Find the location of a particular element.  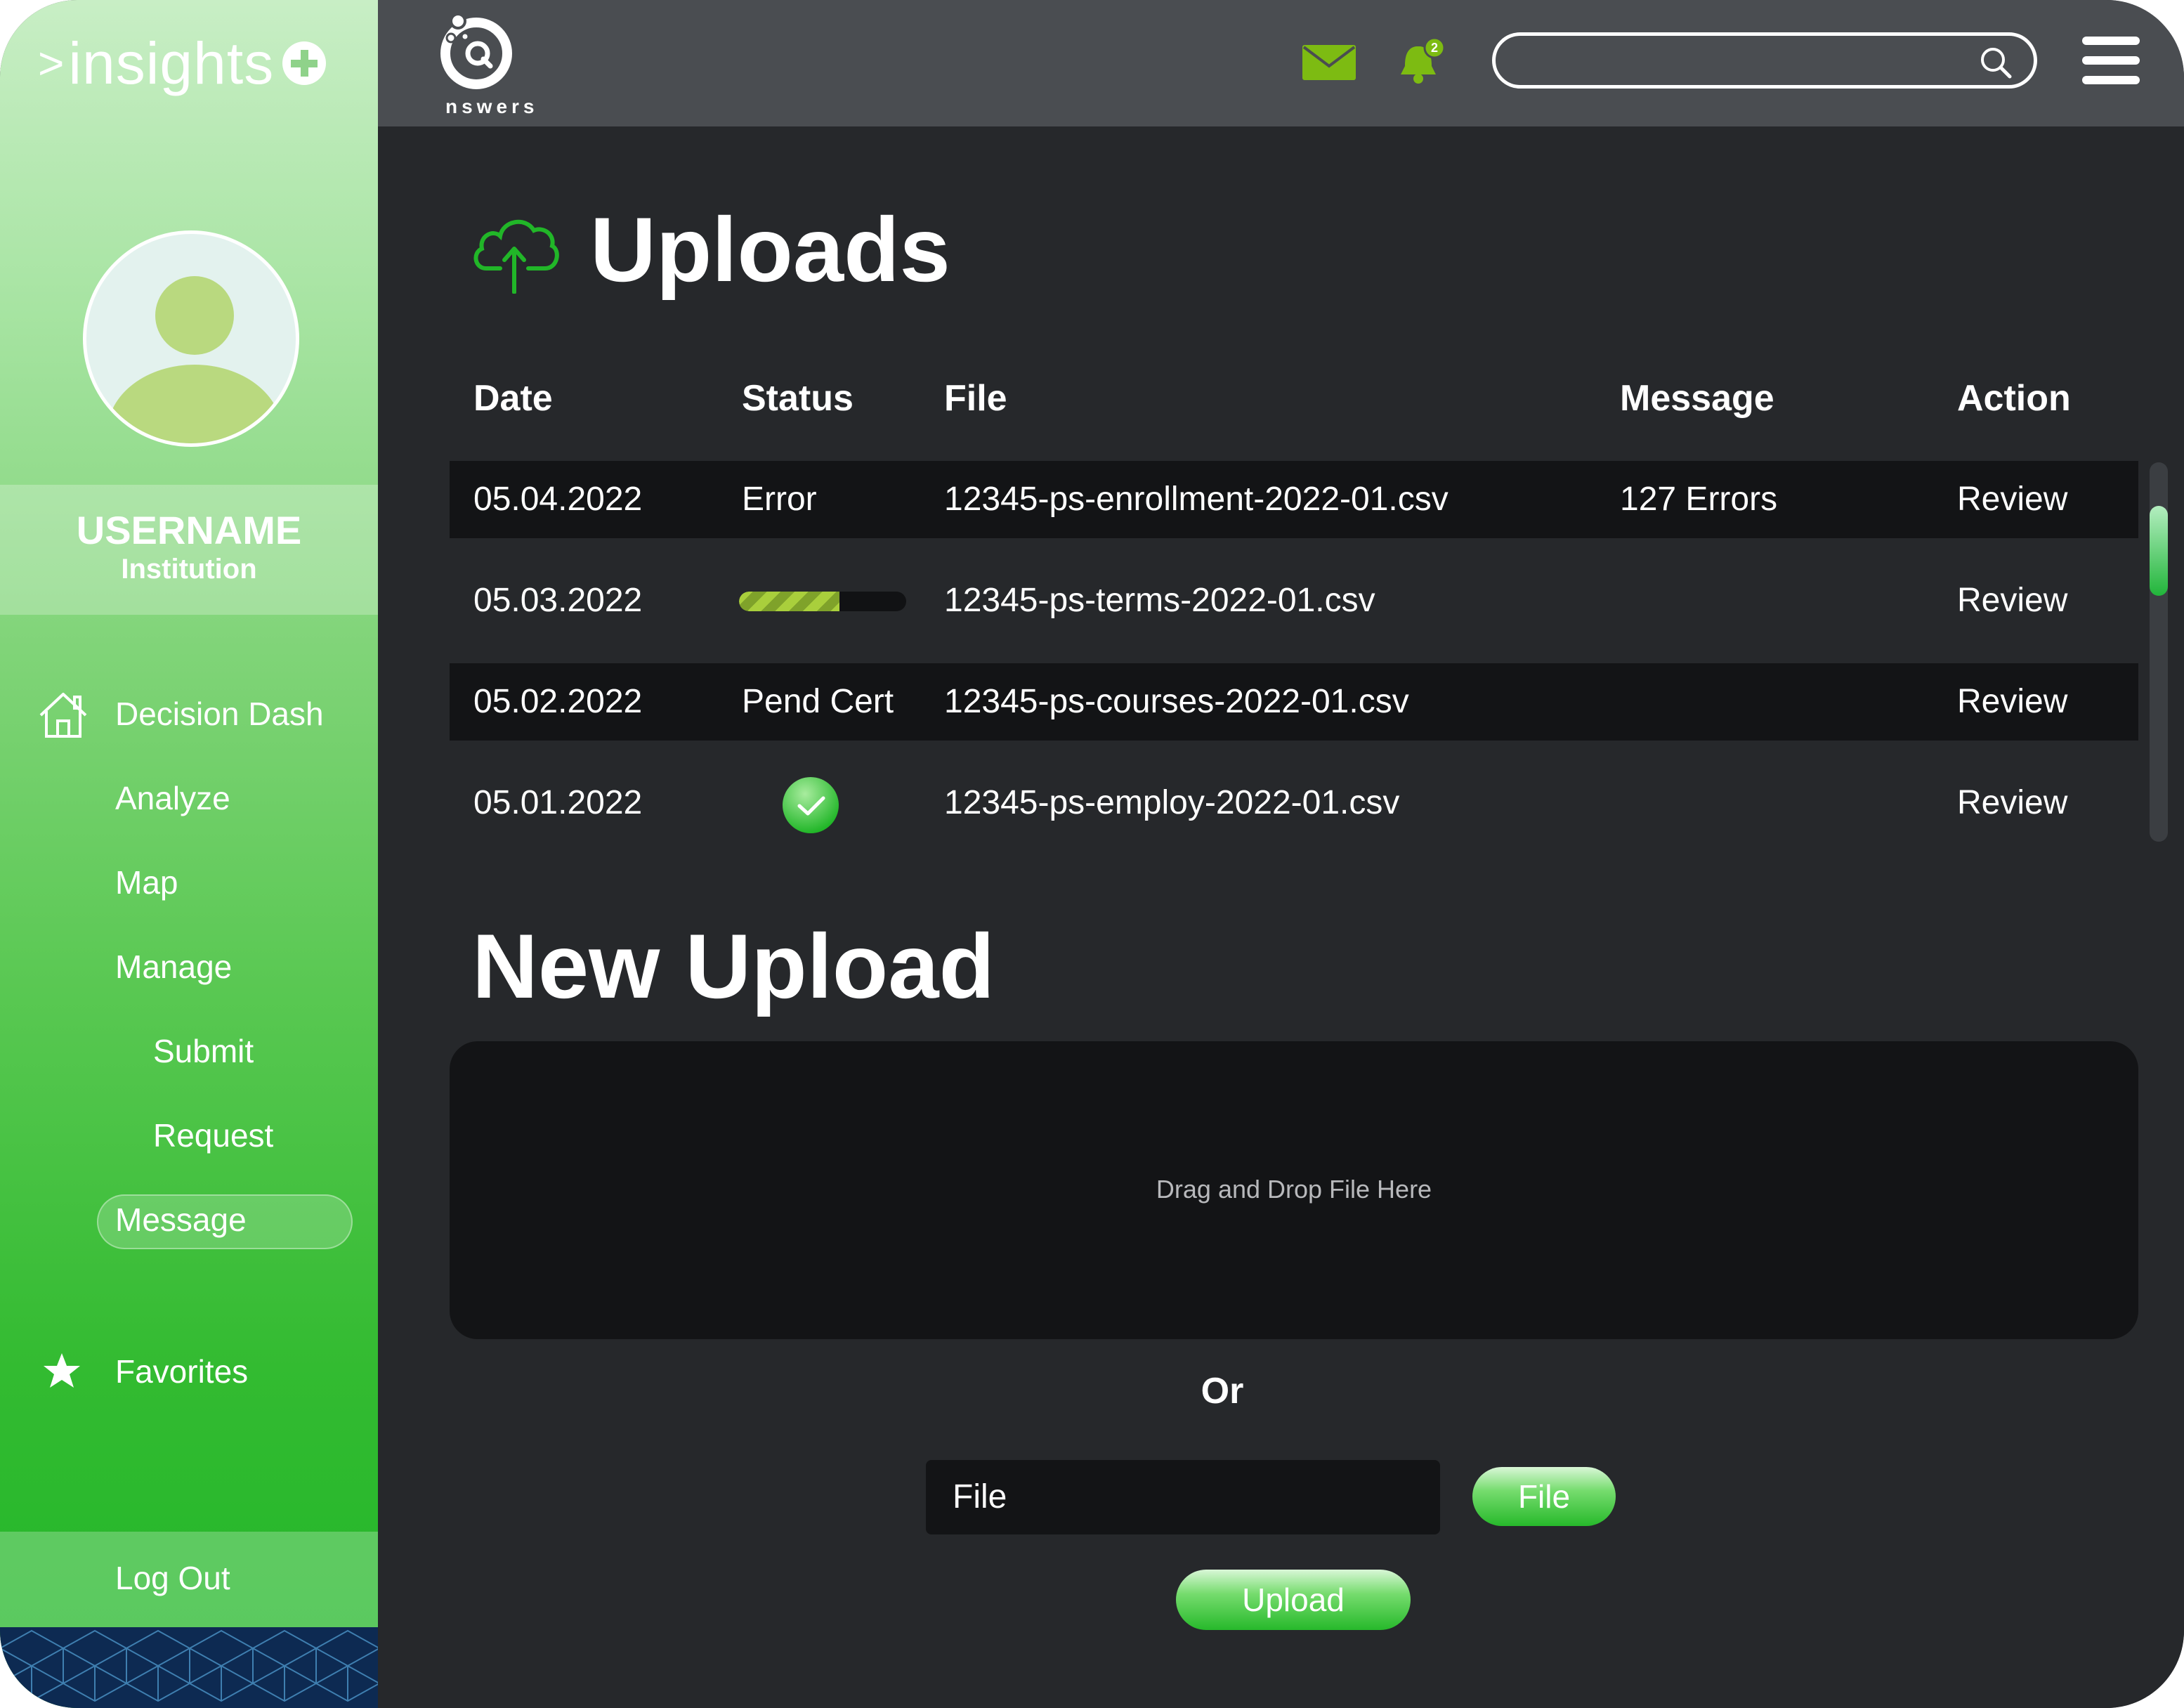

answers-logo-icon is located at coordinates (476, 50).